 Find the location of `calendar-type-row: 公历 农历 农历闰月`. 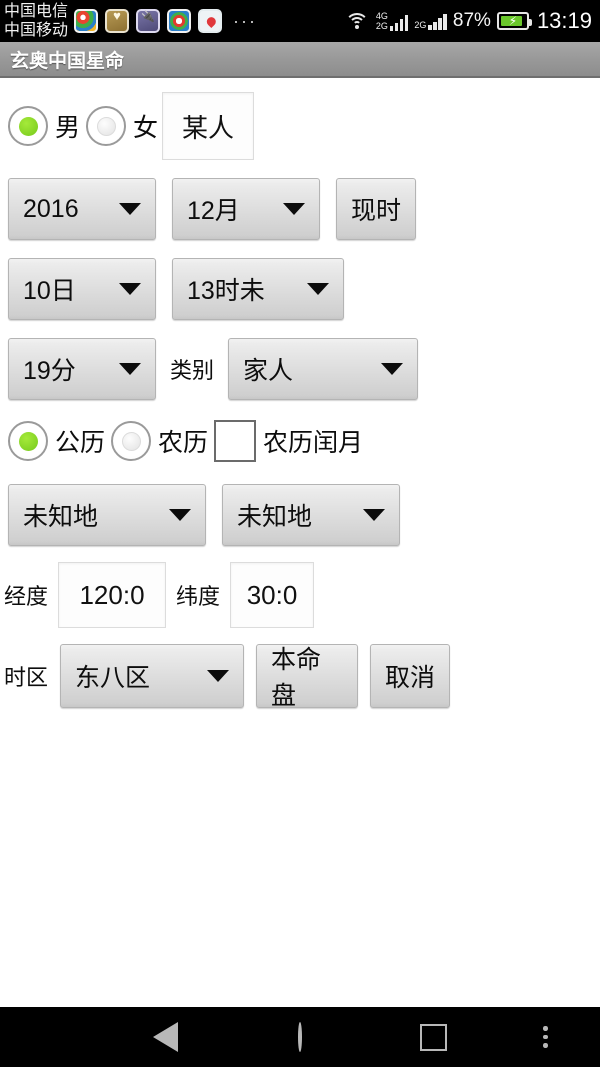

calendar-type-row: 公历 农历 农历闰月 is located at coordinates (300, 441).